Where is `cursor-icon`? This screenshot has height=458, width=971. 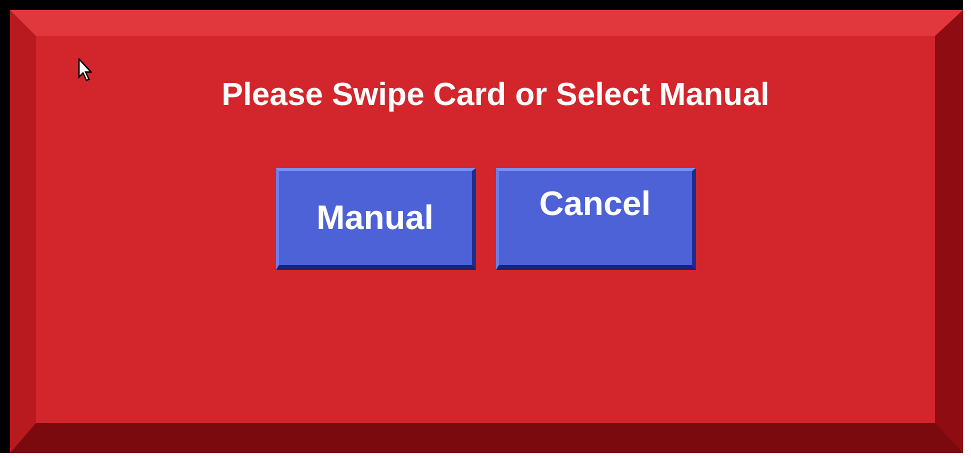 cursor-icon is located at coordinates (85, 70).